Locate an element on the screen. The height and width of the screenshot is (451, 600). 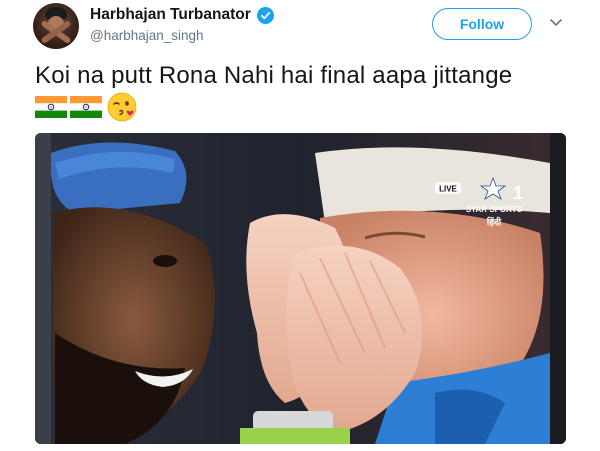
author-display-name: Harbhajan Turbanator is located at coordinates (170, 15).